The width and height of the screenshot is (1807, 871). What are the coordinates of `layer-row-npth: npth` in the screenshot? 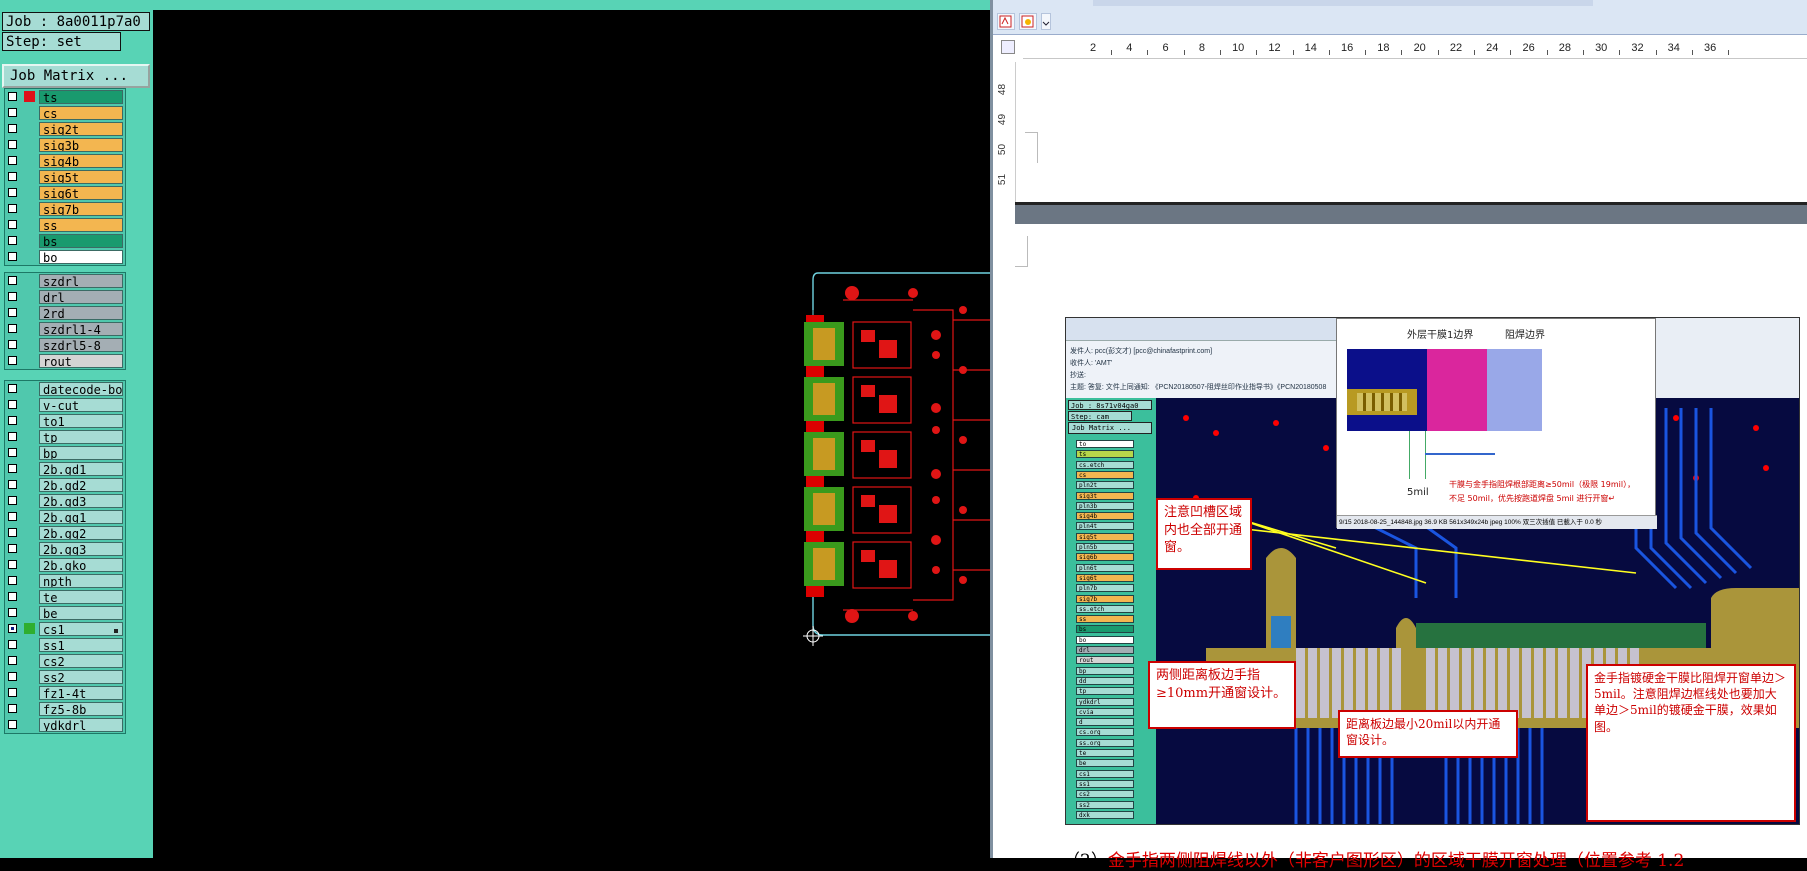 It's located at (65, 581).